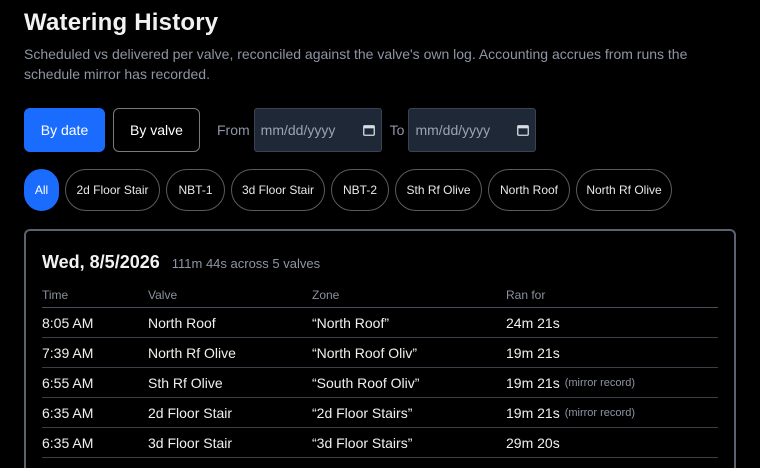  I want to click on filter-chip-sth-rf-olive: Sth Rf Olive, so click(438, 190).